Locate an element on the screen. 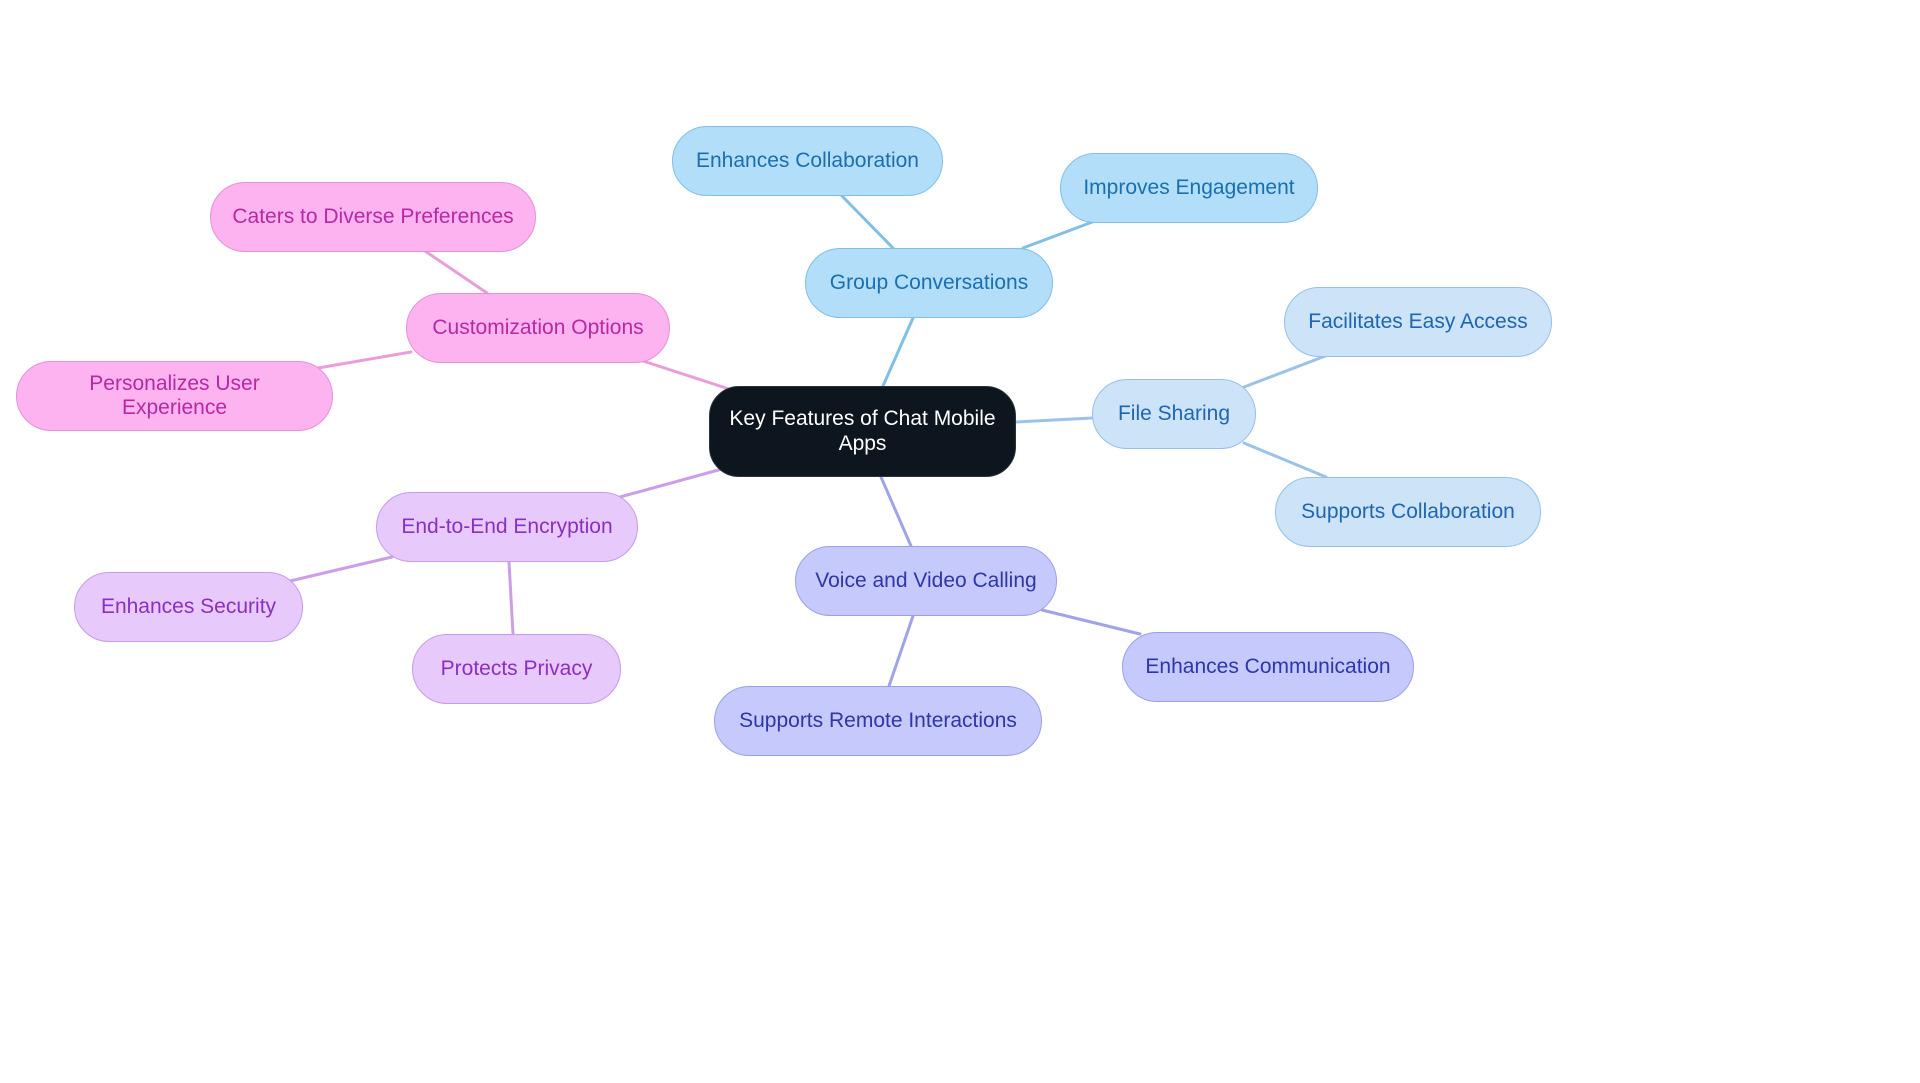 The height and width of the screenshot is (1083, 1920). edge-group-c2 is located at coordinates (1059, 234).